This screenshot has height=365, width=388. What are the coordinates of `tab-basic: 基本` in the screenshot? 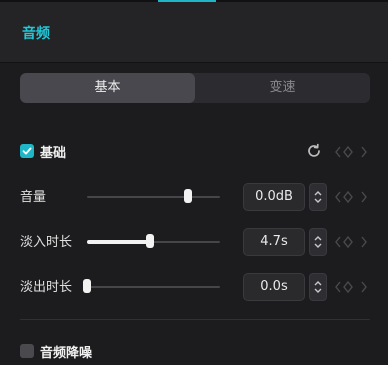 It's located at (107, 88).